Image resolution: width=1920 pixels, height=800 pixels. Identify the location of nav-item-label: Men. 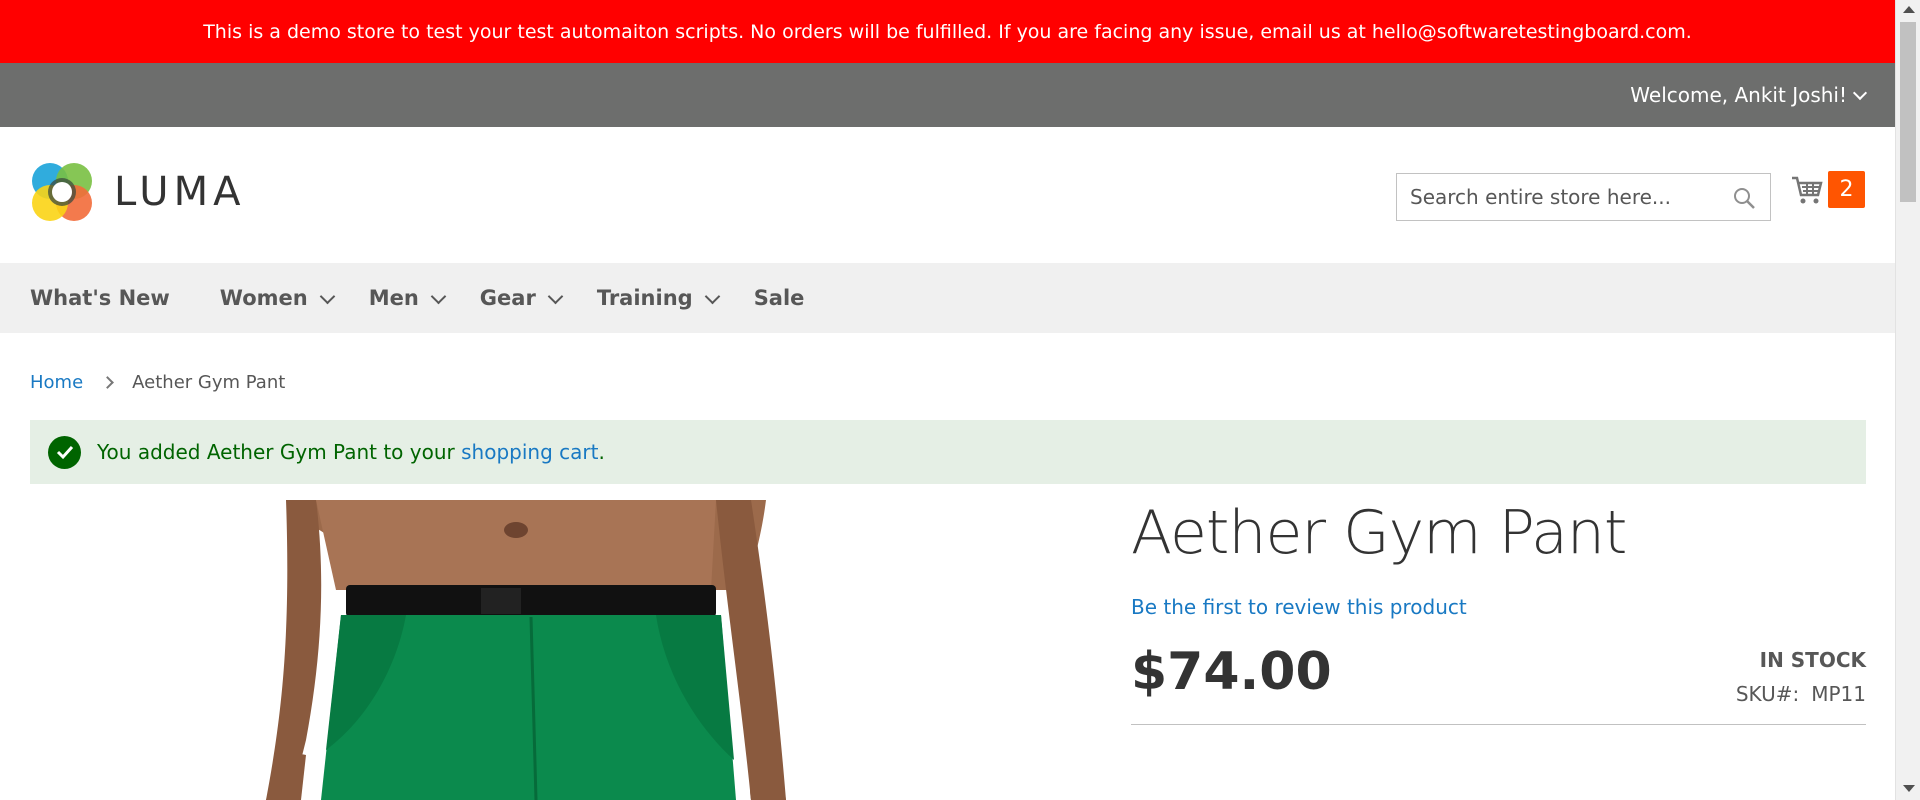
(393, 298).